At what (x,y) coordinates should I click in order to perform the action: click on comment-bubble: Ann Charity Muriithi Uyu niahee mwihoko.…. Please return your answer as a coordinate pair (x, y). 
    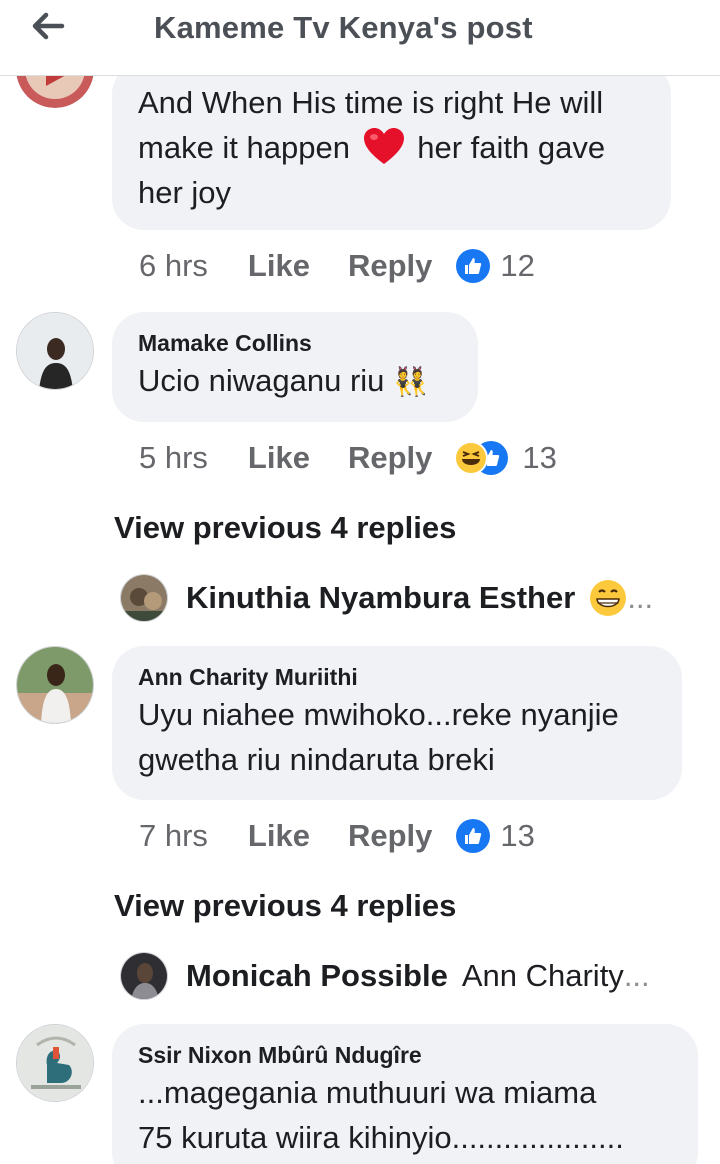
    Looking at the image, I should click on (397, 723).